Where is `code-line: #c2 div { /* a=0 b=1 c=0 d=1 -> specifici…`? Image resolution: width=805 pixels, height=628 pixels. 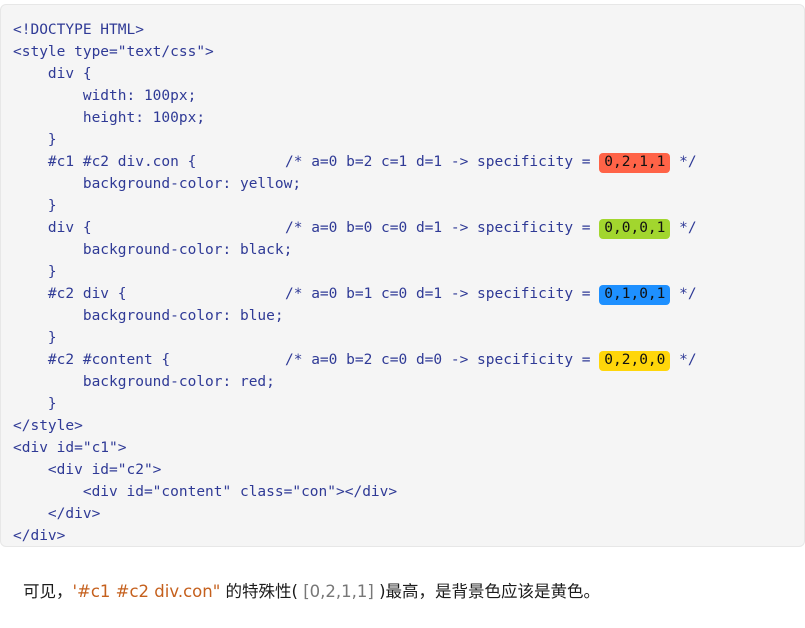
code-line: #c2 div { /* a=0 b=1 c=0 d=1 -> specifici… is located at coordinates (408, 294).